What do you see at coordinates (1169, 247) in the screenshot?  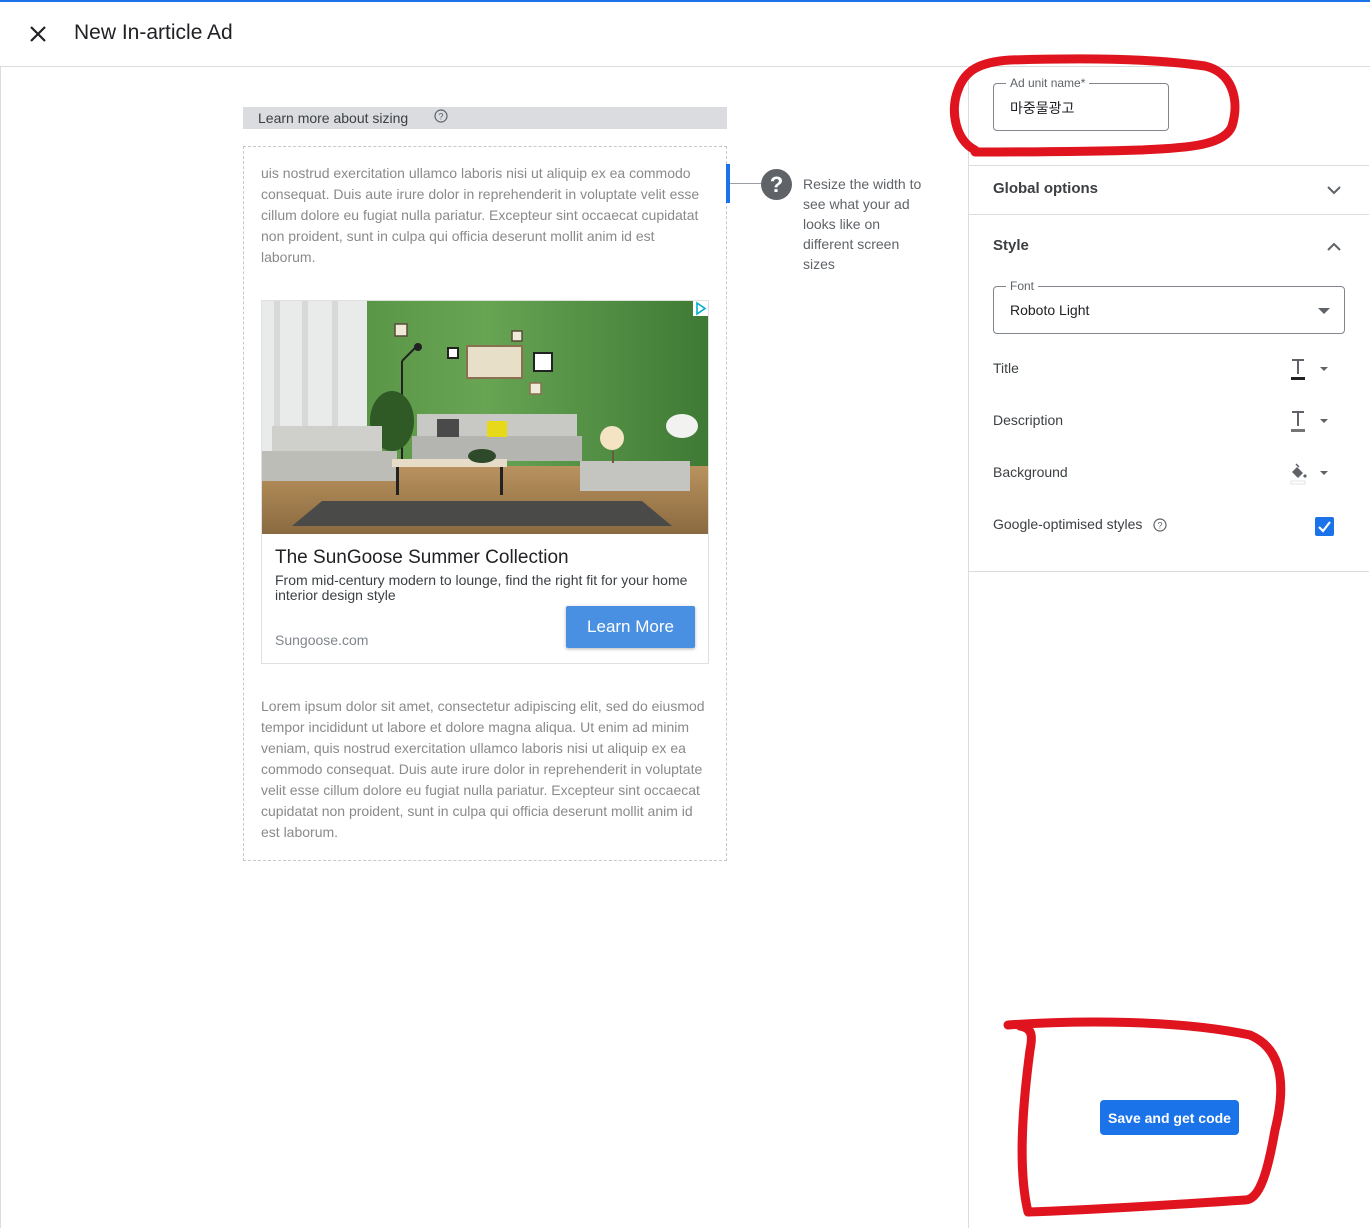 I see `style-header: Style` at bounding box center [1169, 247].